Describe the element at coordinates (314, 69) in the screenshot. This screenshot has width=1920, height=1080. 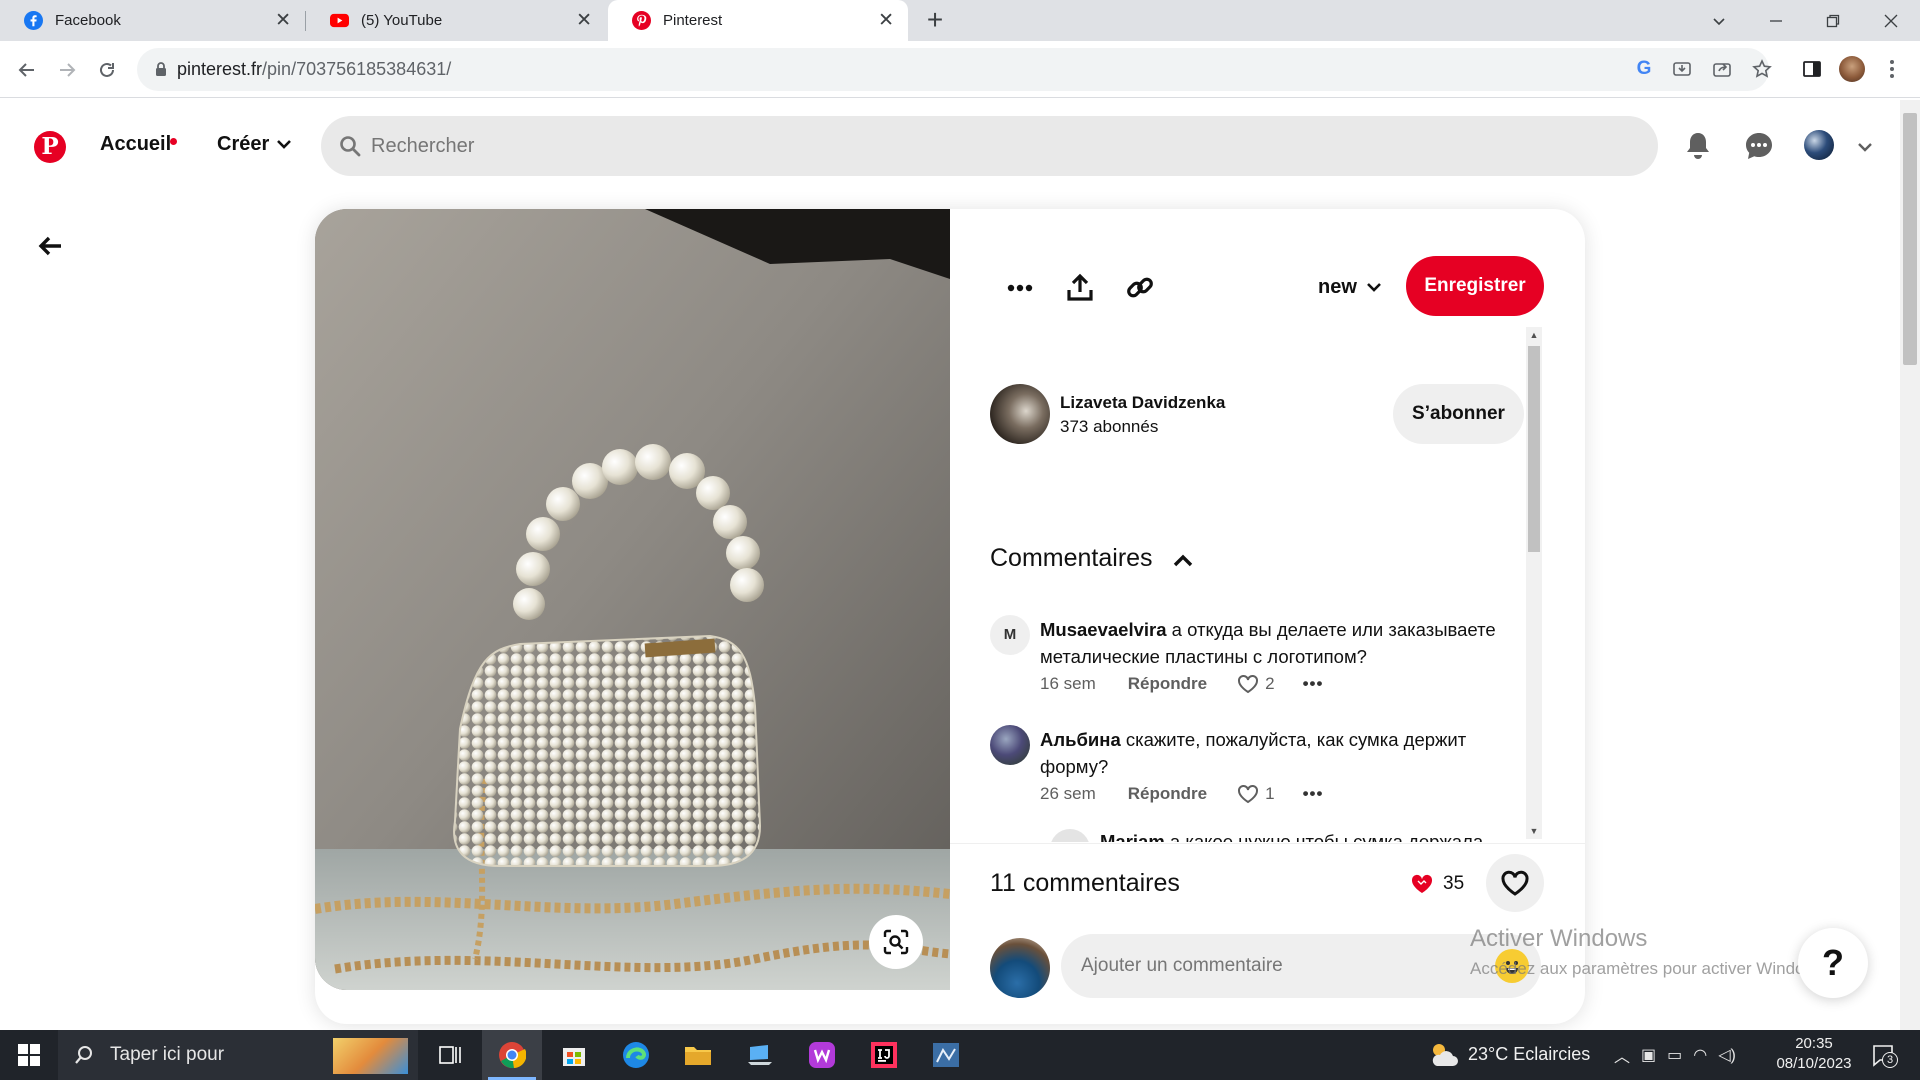
I see `url-text: pinterest.fr/pin/703756185384631/` at that location.